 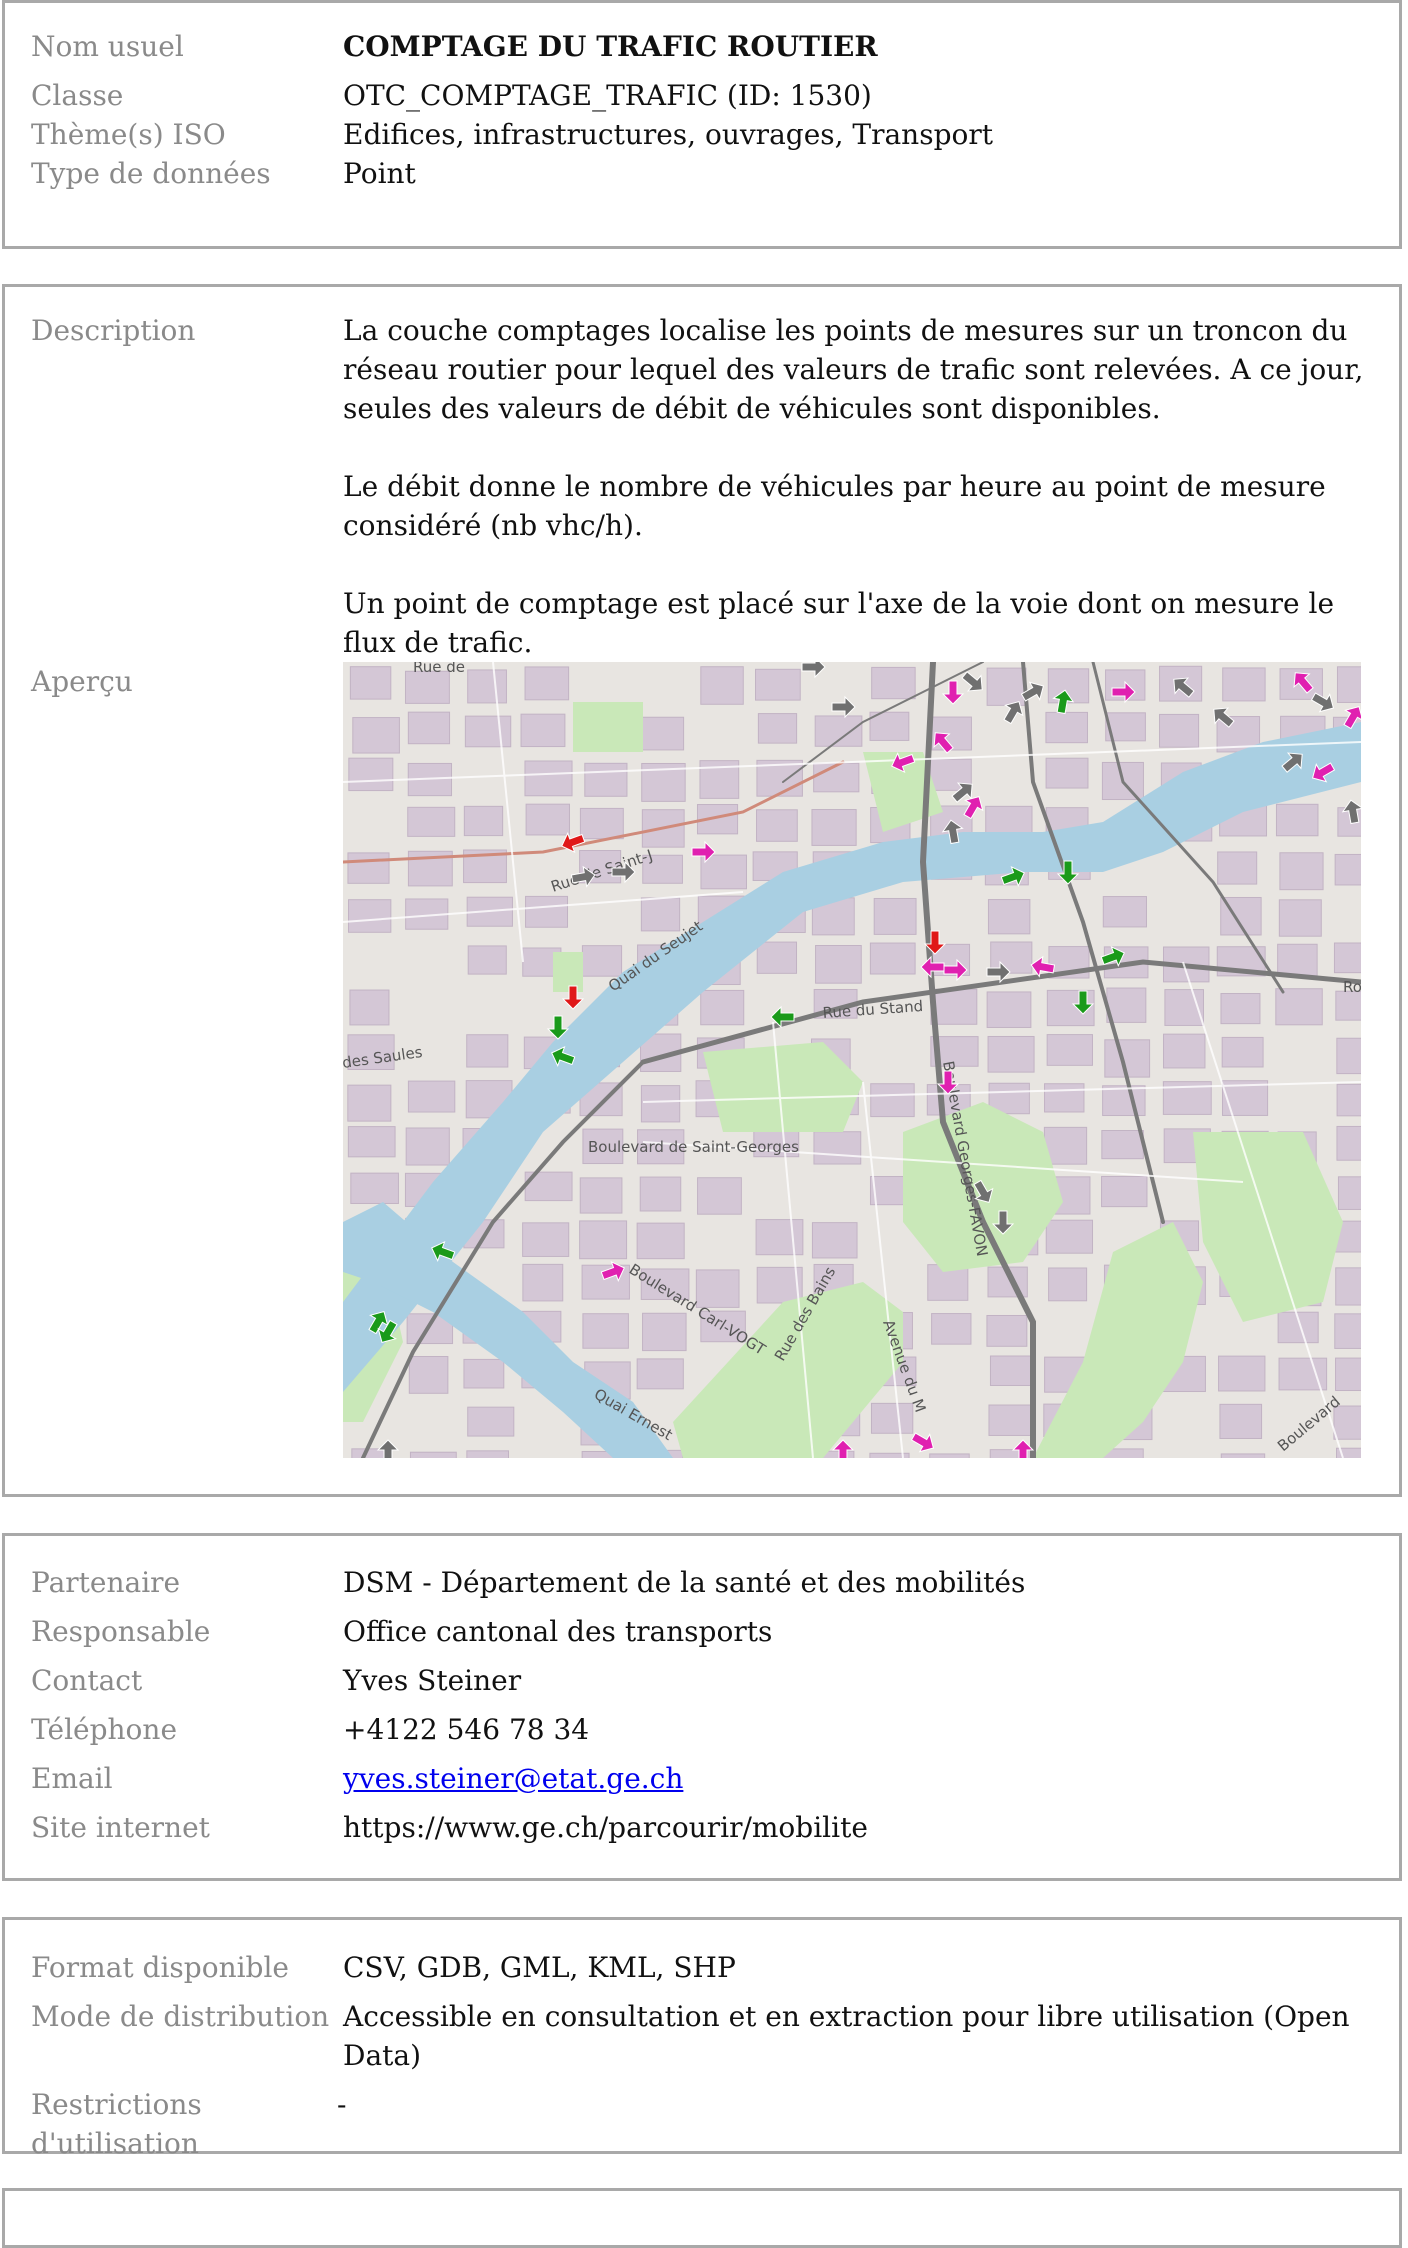 What do you see at coordinates (77, 95) in the screenshot?
I see `classe-label: Classe` at bounding box center [77, 95].